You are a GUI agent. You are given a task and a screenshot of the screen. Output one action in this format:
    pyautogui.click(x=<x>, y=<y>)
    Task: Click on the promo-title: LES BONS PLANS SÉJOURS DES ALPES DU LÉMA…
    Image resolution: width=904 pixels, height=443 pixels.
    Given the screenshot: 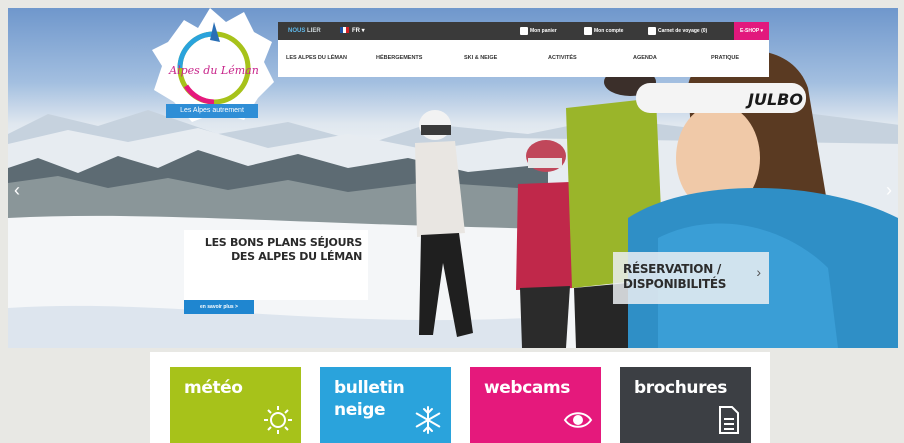 What is the action you would take?
    pyautogui.click(x=277, y=250)
    